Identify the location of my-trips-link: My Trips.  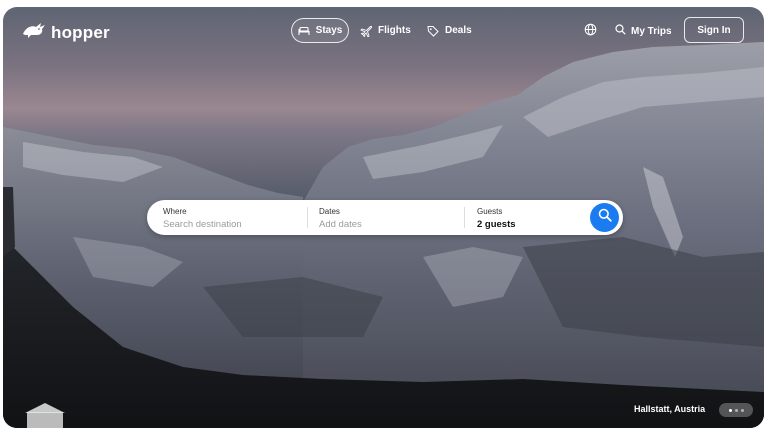
(643, 31).